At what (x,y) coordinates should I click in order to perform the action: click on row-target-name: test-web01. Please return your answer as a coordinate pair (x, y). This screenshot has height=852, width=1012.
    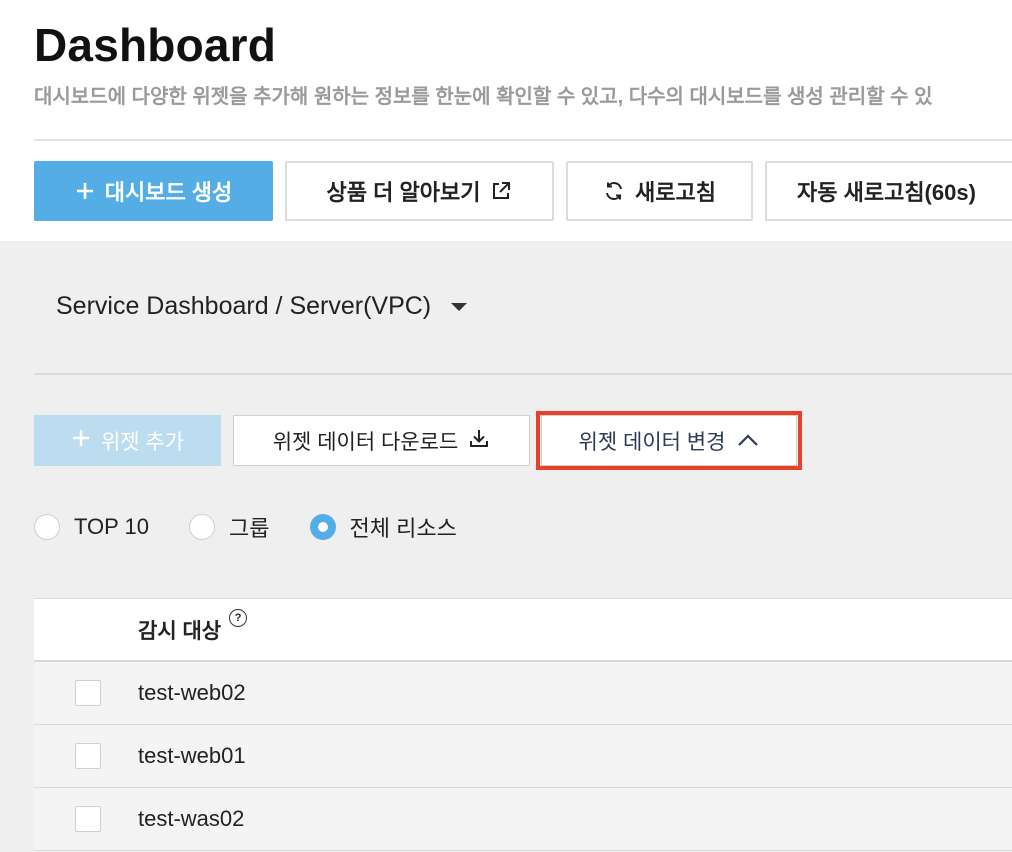
    Looking at the image, I should click on (192, 755).